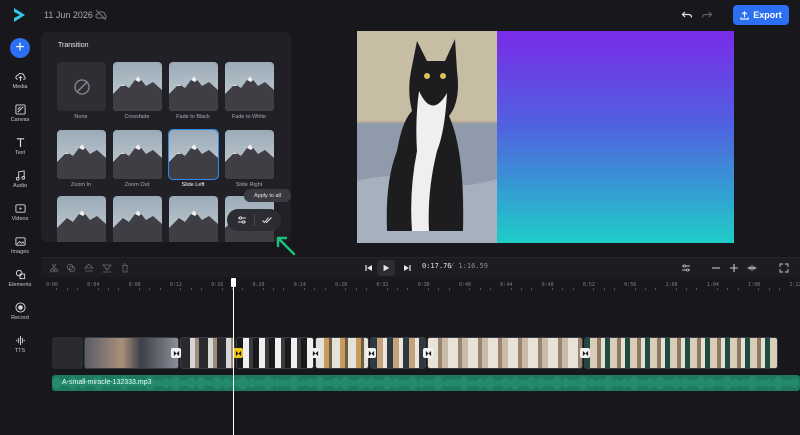 This screenshot has height=435, width=800. Describe the element at coordinates (67, 353) in the screenshot. I see `empty-slot` at that location.